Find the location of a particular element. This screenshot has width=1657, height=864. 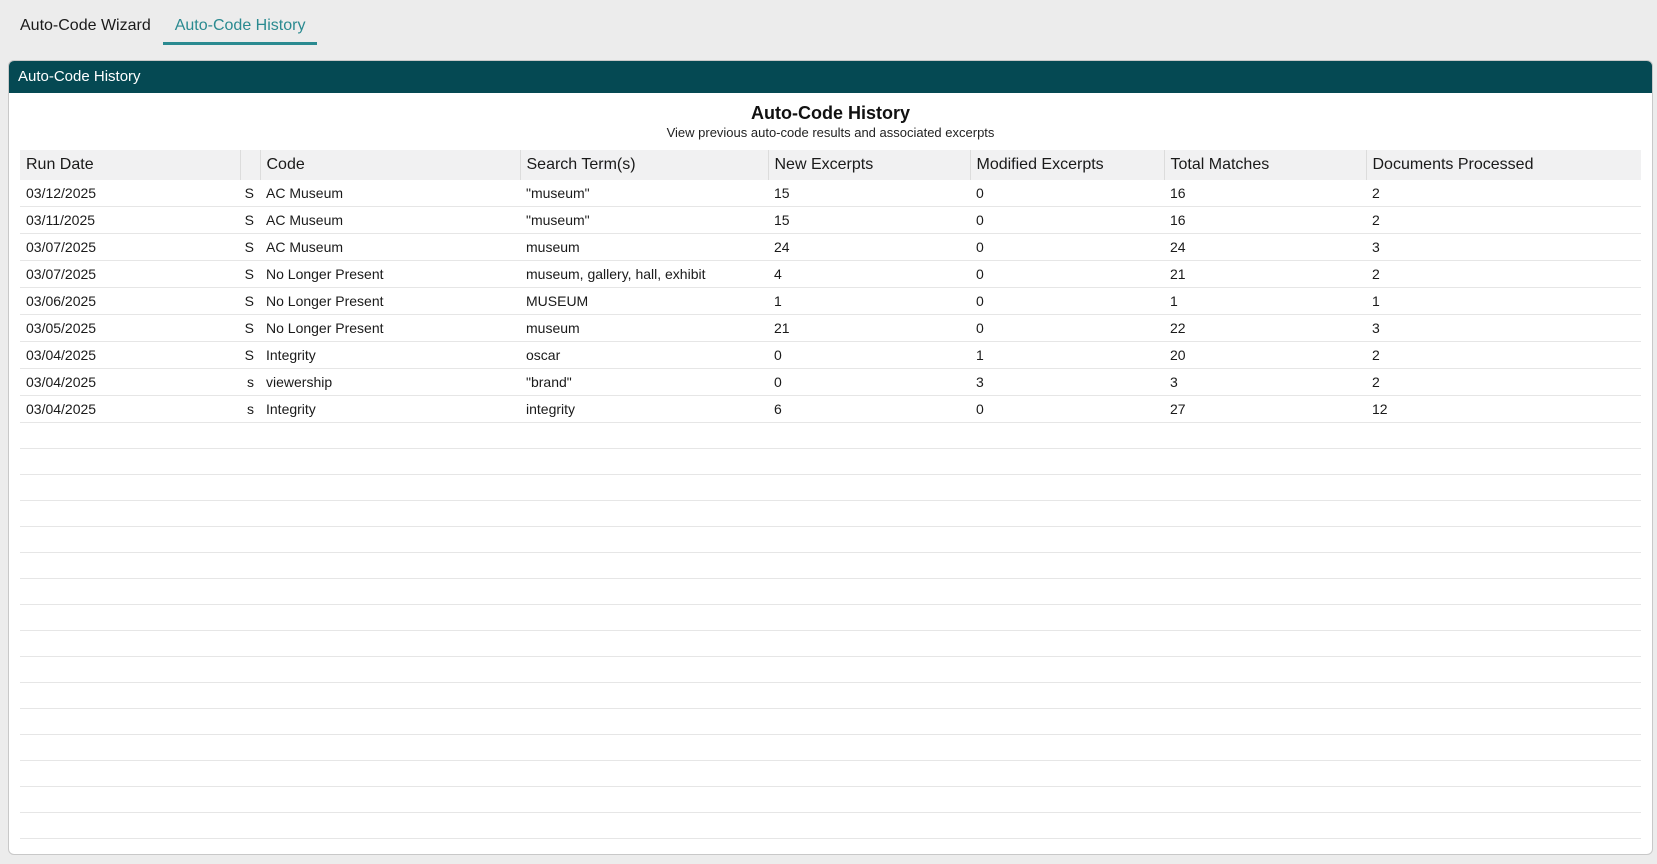

total-matches-cell: 21 is located at coordinates (1265, 274).